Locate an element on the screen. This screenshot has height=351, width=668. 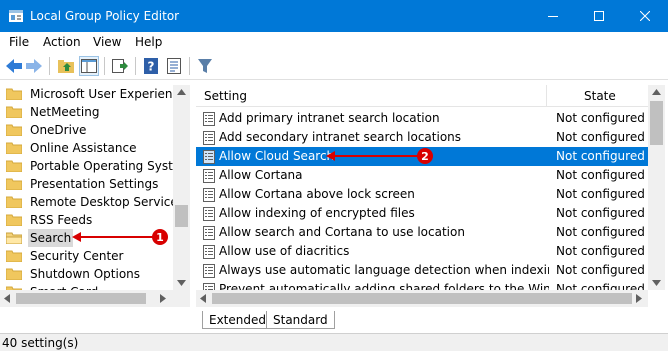
close-button is located at coordinates (645, 16).